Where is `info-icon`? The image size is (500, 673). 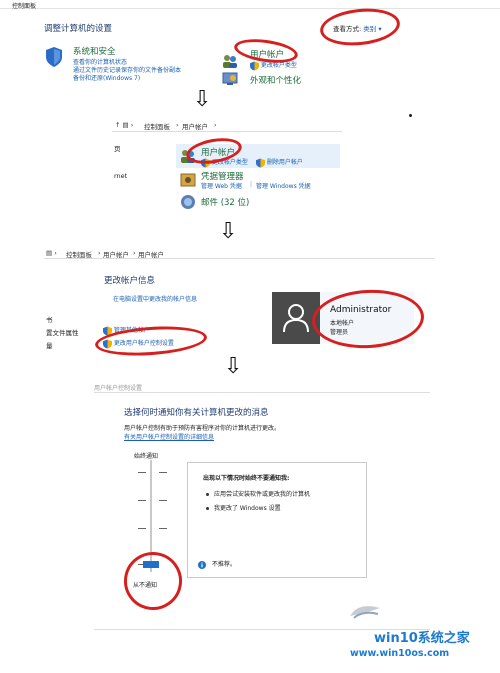
info-icon is located at coordinates (202, 564).